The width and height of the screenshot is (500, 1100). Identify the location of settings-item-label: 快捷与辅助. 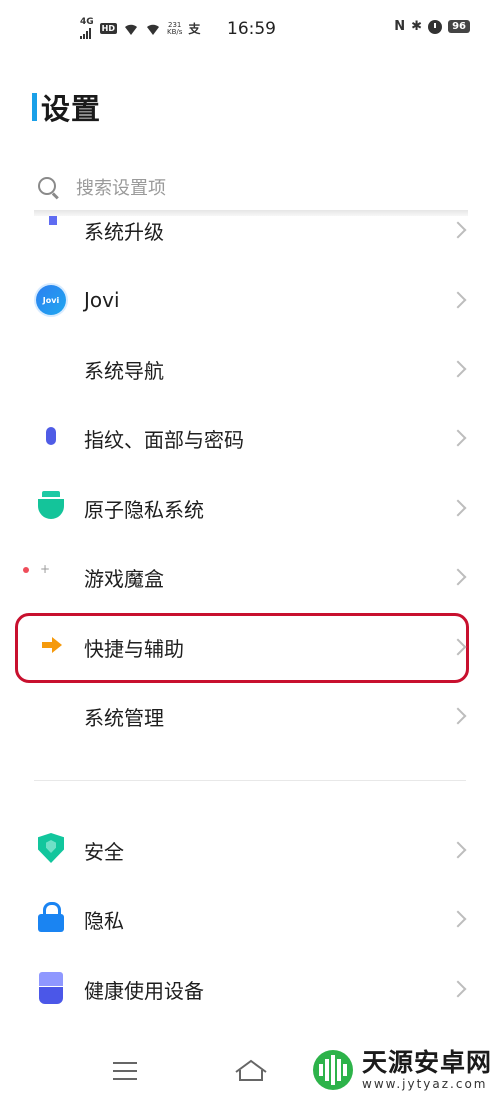
(134, 648).